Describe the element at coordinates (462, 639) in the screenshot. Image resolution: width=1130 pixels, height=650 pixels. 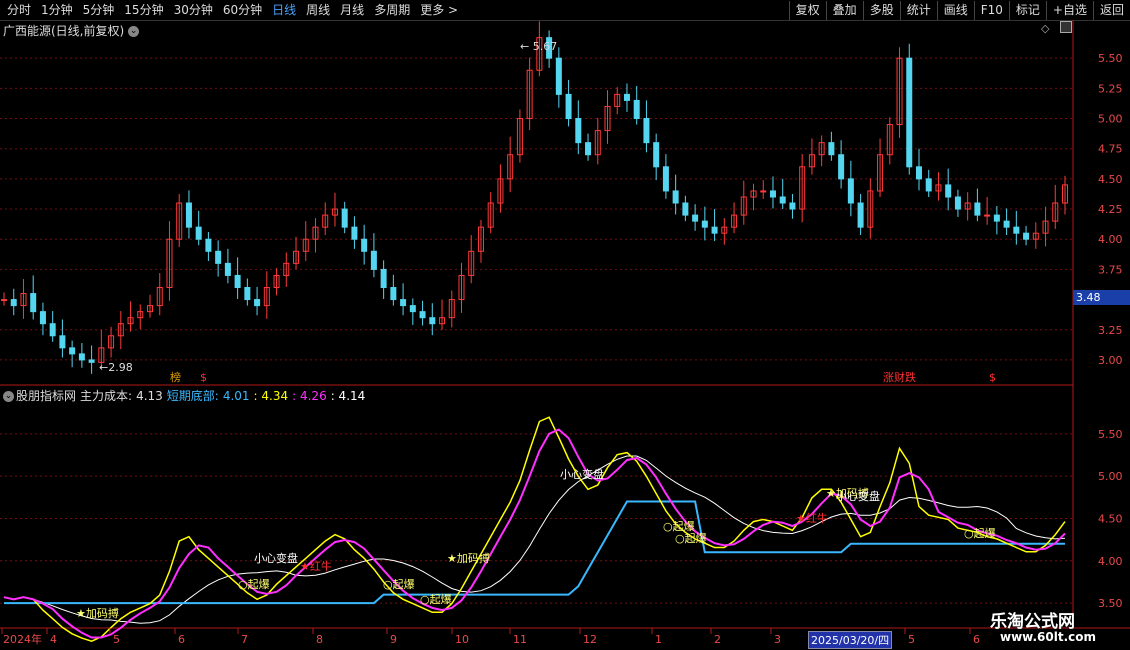
I see `x-axis-label: 10` at that location.